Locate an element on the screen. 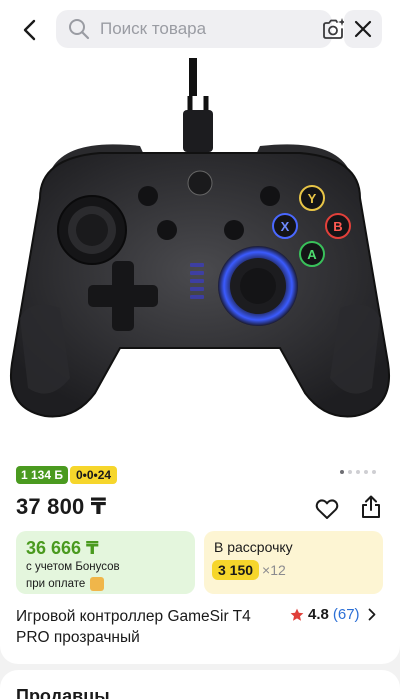  bonus-note-line2: при оплате is located at coordinates (65, 584).